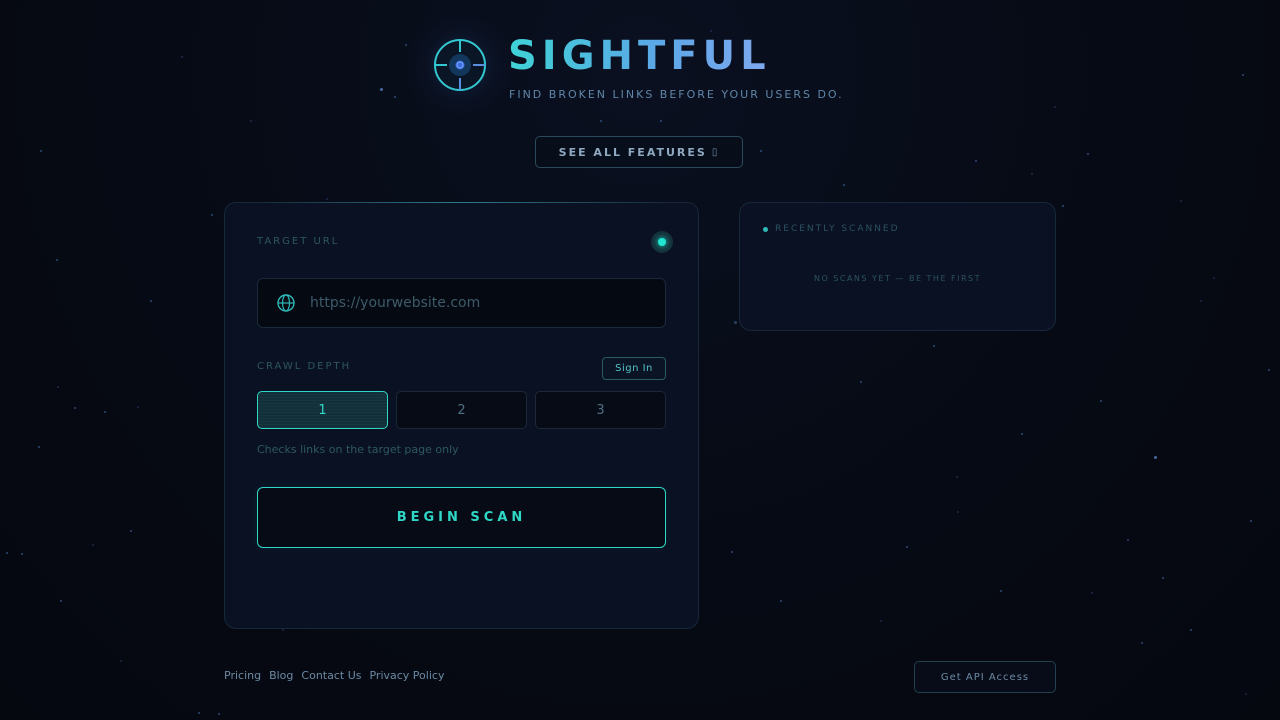 Image resolution: width=1280 pixels, height=720 pixels. I want to click on footer-link-blog: Blog, so click(281, 675).